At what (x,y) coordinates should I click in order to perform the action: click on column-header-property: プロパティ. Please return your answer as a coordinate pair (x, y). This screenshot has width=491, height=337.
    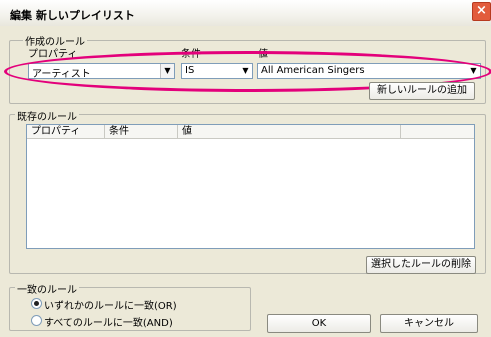
    Looking at the image, I should click on (66, 131).